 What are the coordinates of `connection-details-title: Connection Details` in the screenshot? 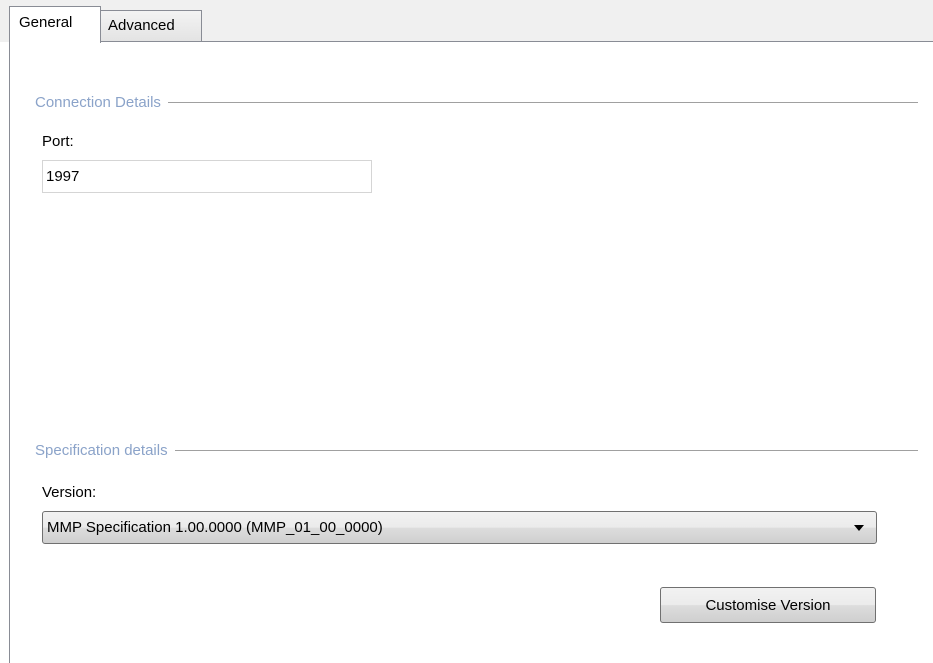 It's located at (98, 102).